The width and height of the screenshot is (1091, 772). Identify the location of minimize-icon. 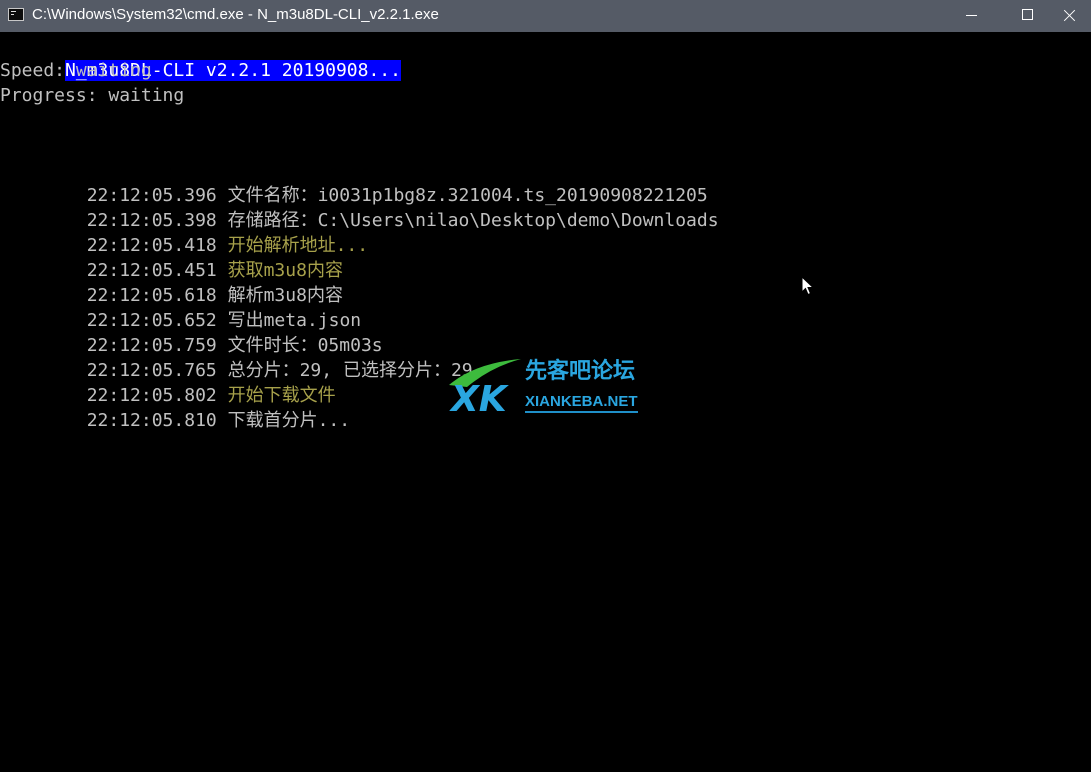
(971, 15).